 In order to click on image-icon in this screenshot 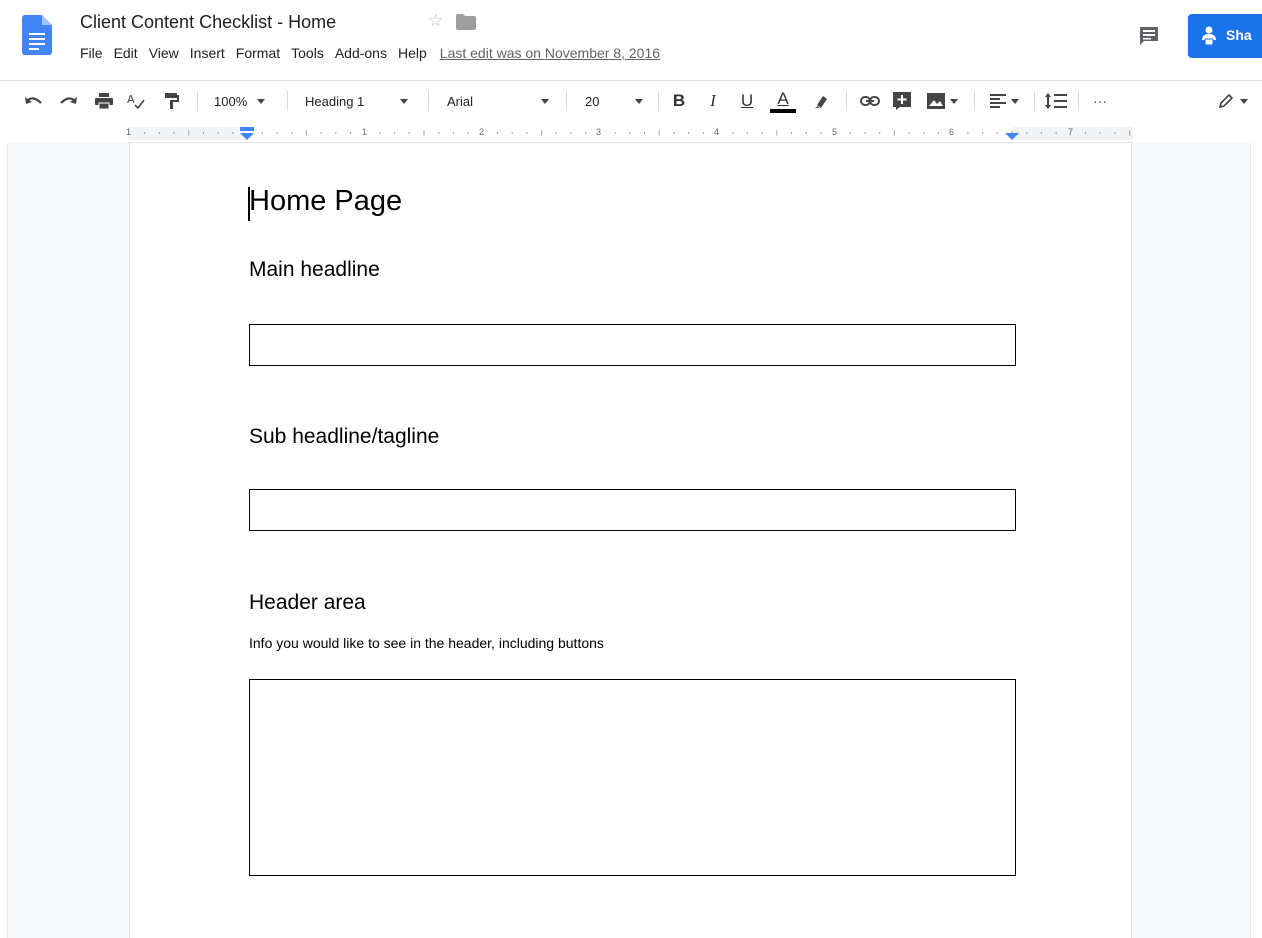, I will do `click(935, 101)`.